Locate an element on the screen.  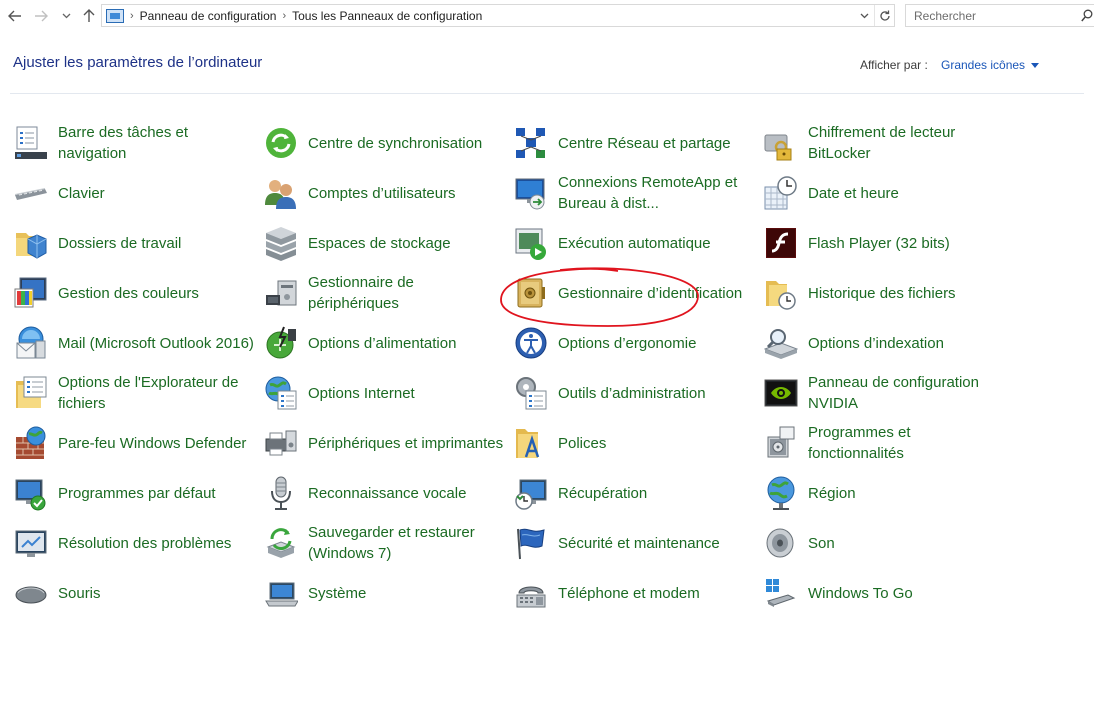
item-speech-recognition: Reconnaissance vocale is located at coordinates (384, 493).